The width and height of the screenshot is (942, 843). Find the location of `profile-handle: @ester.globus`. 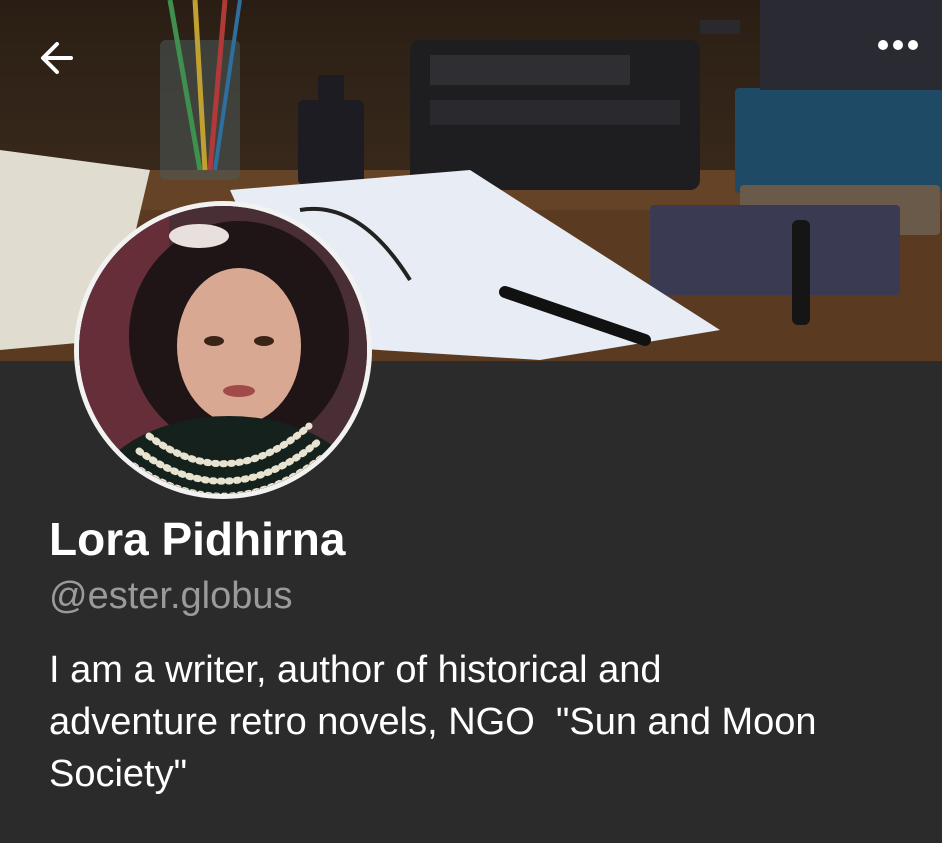

profile-handle: @ester.globus is located at coordinates (171, 596).